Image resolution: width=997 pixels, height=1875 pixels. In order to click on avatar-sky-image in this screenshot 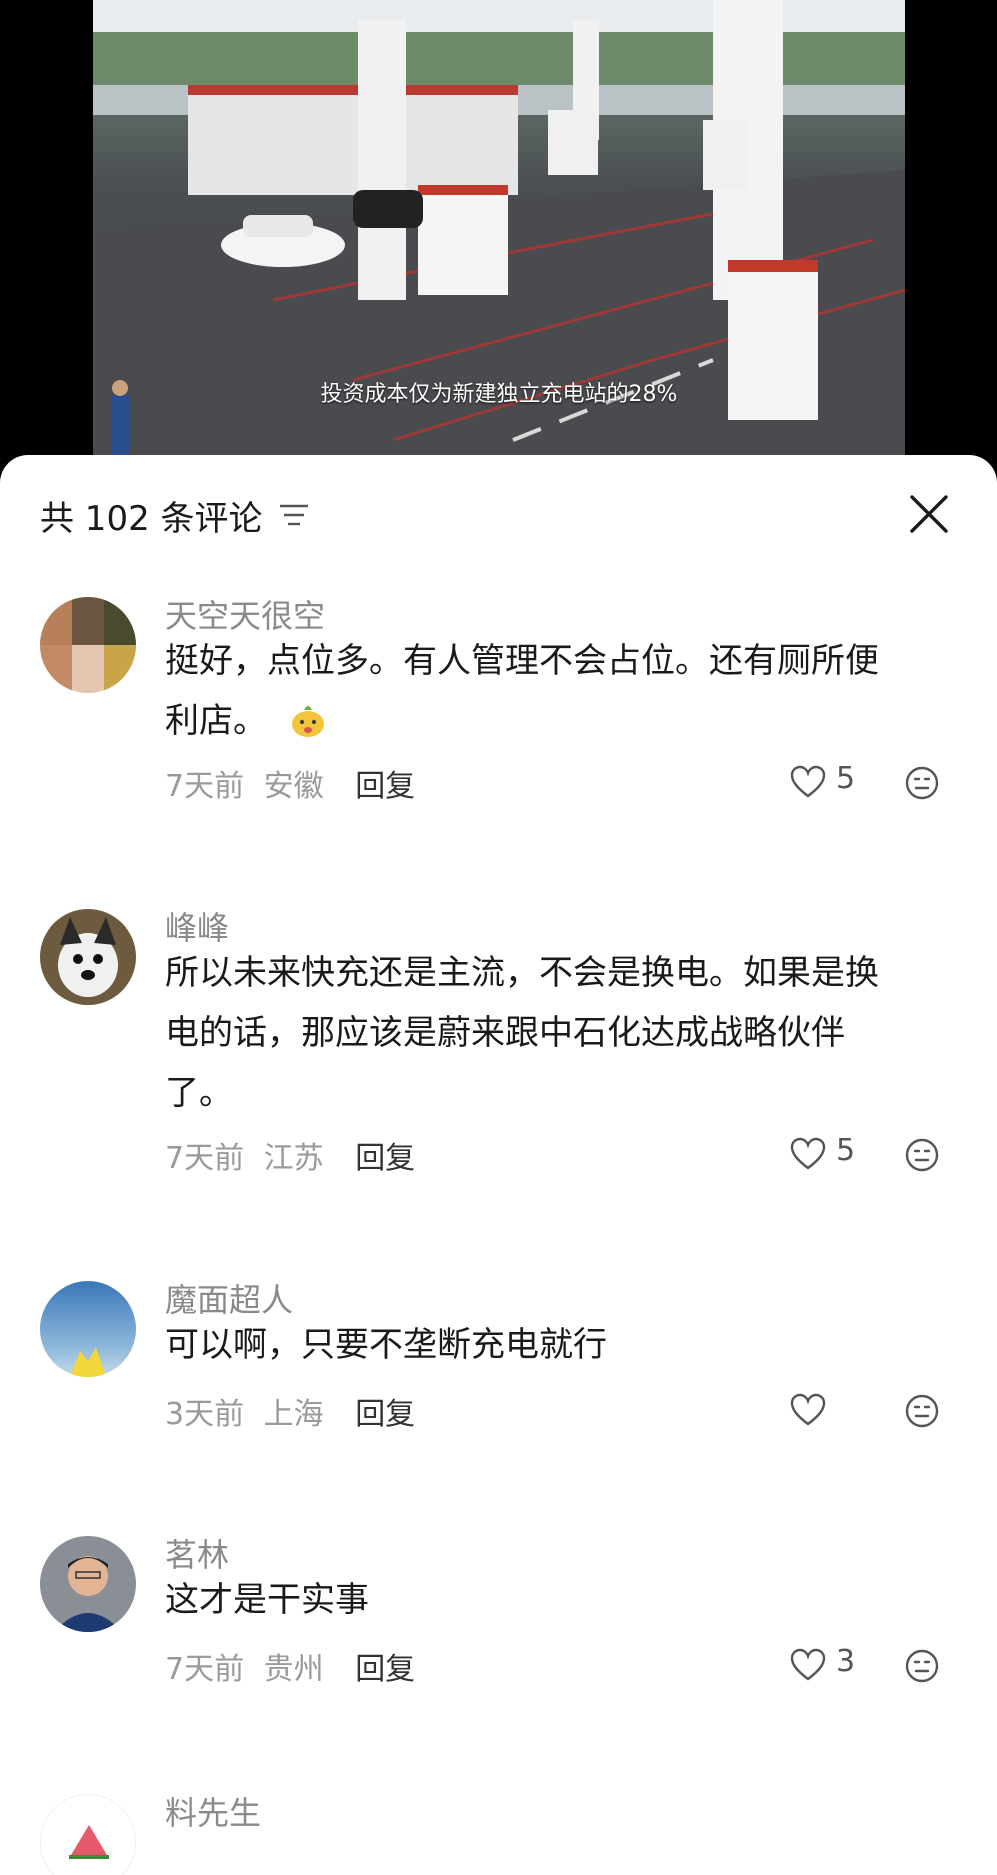, I will do `click(88, 1329)`.